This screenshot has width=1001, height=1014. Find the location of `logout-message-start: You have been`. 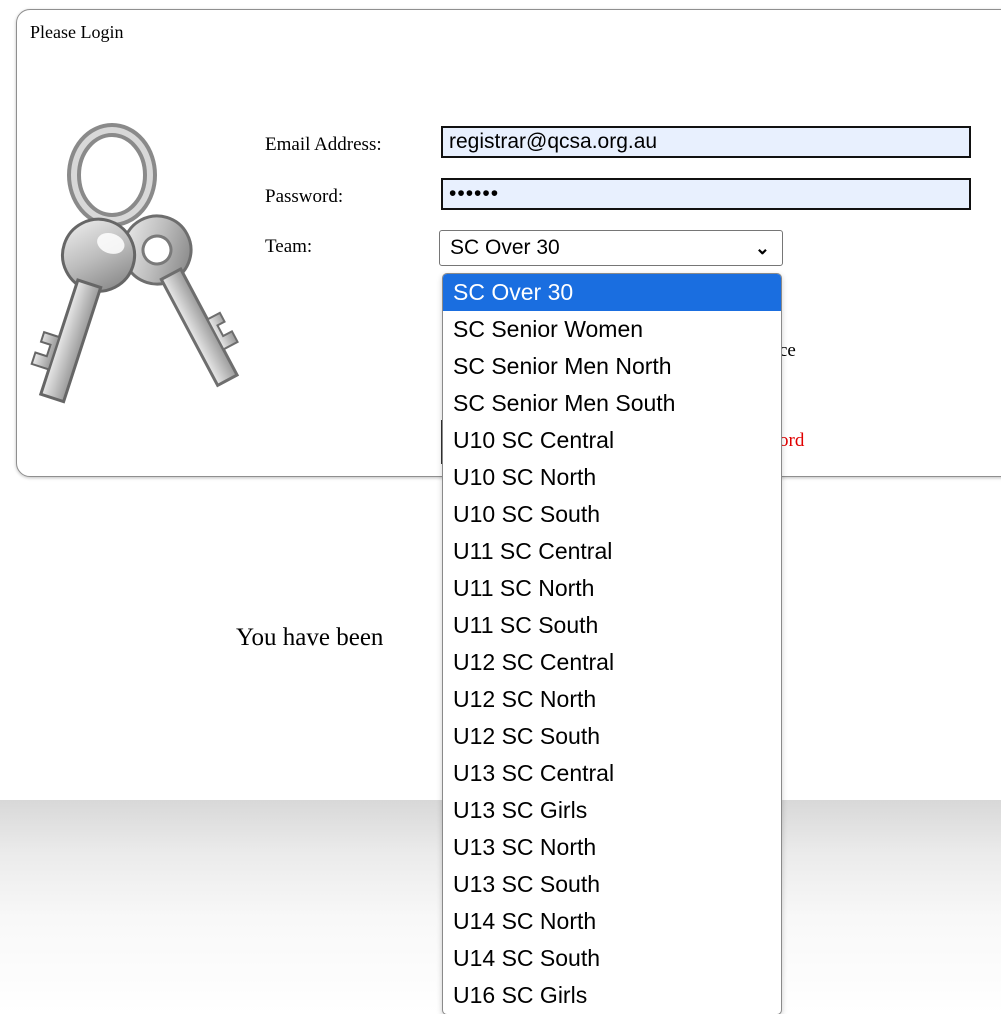

logout-message-start: You have been is located at coordinates (310, 637).